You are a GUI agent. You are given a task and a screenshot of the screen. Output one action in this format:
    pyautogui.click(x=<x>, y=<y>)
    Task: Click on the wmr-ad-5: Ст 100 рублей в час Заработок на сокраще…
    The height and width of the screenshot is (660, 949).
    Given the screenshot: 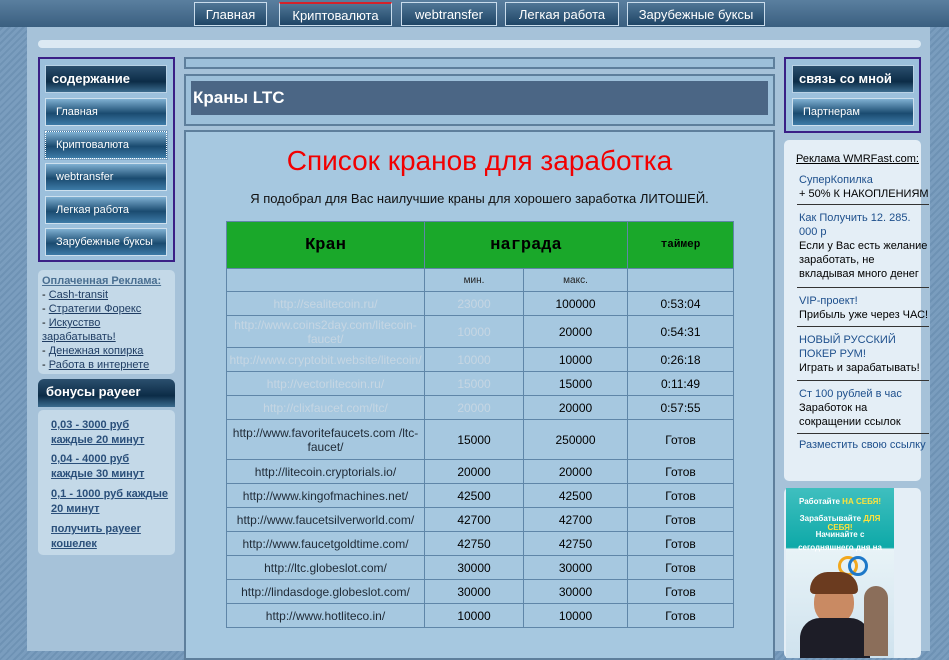 What is the action you would take?
    pyautogui.click(x=864, y=408)
    